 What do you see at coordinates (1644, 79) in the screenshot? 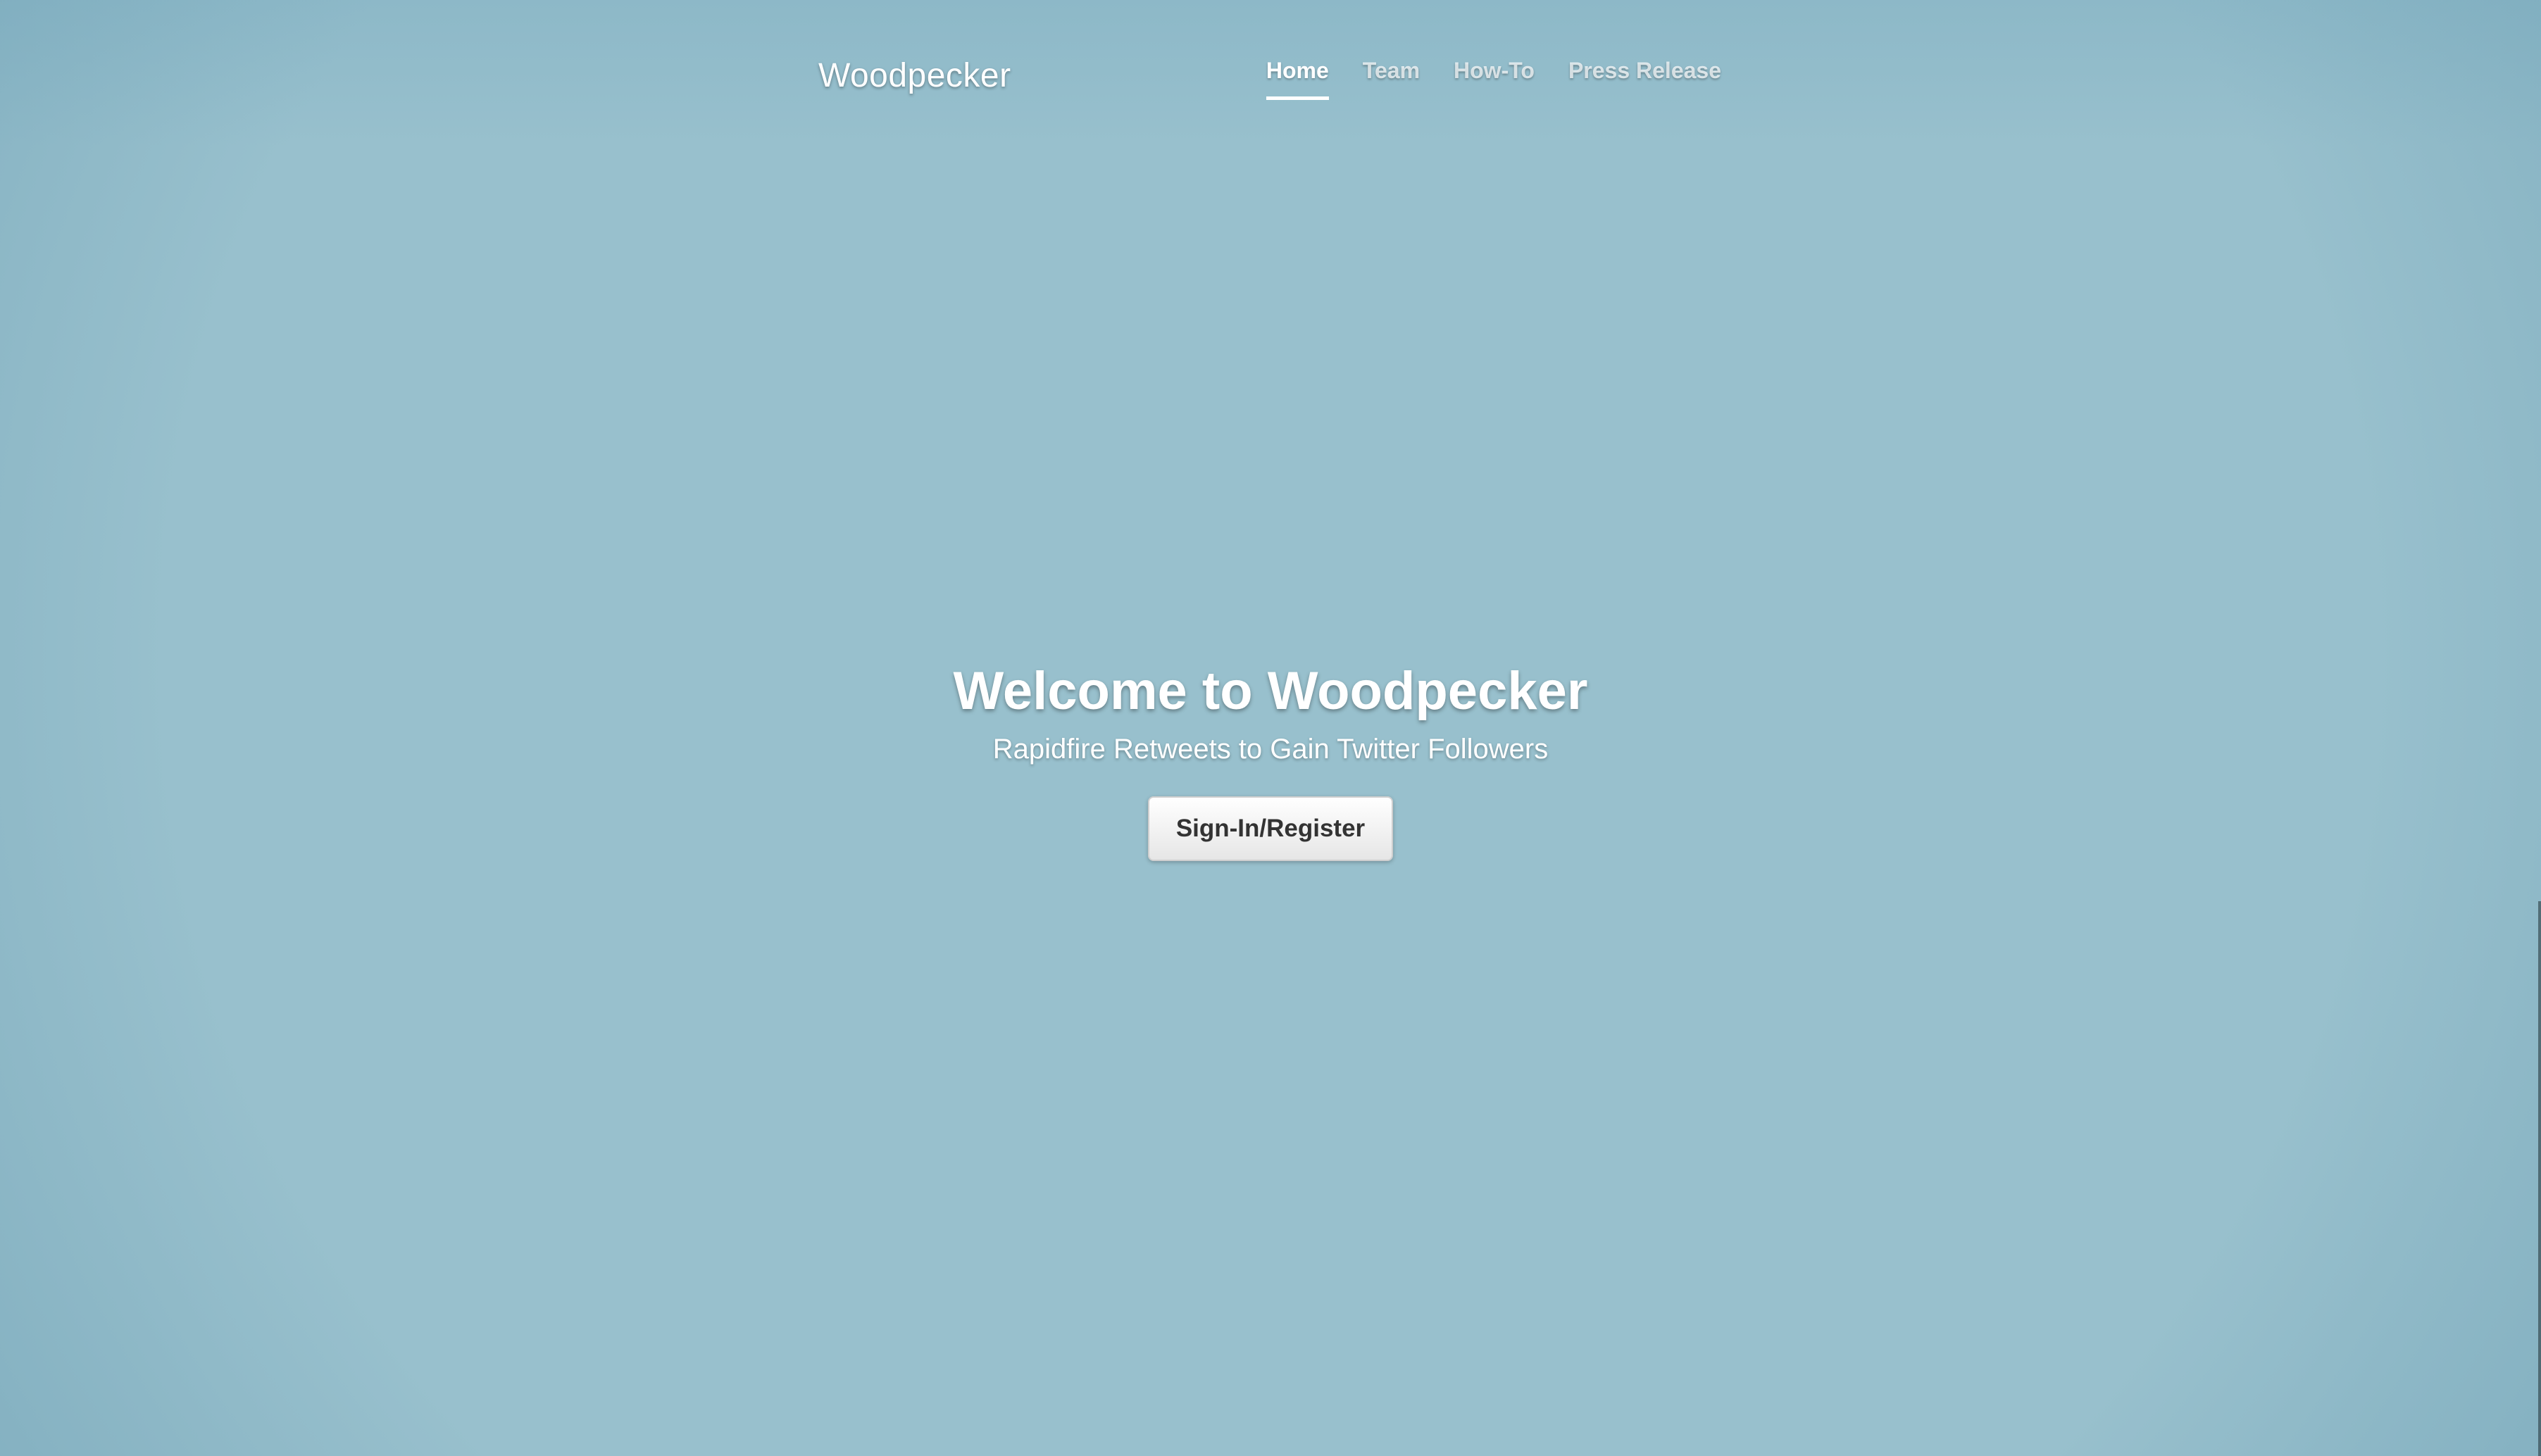
I see `nav-press-release: Press Release` at bounding box center [1644, 79].